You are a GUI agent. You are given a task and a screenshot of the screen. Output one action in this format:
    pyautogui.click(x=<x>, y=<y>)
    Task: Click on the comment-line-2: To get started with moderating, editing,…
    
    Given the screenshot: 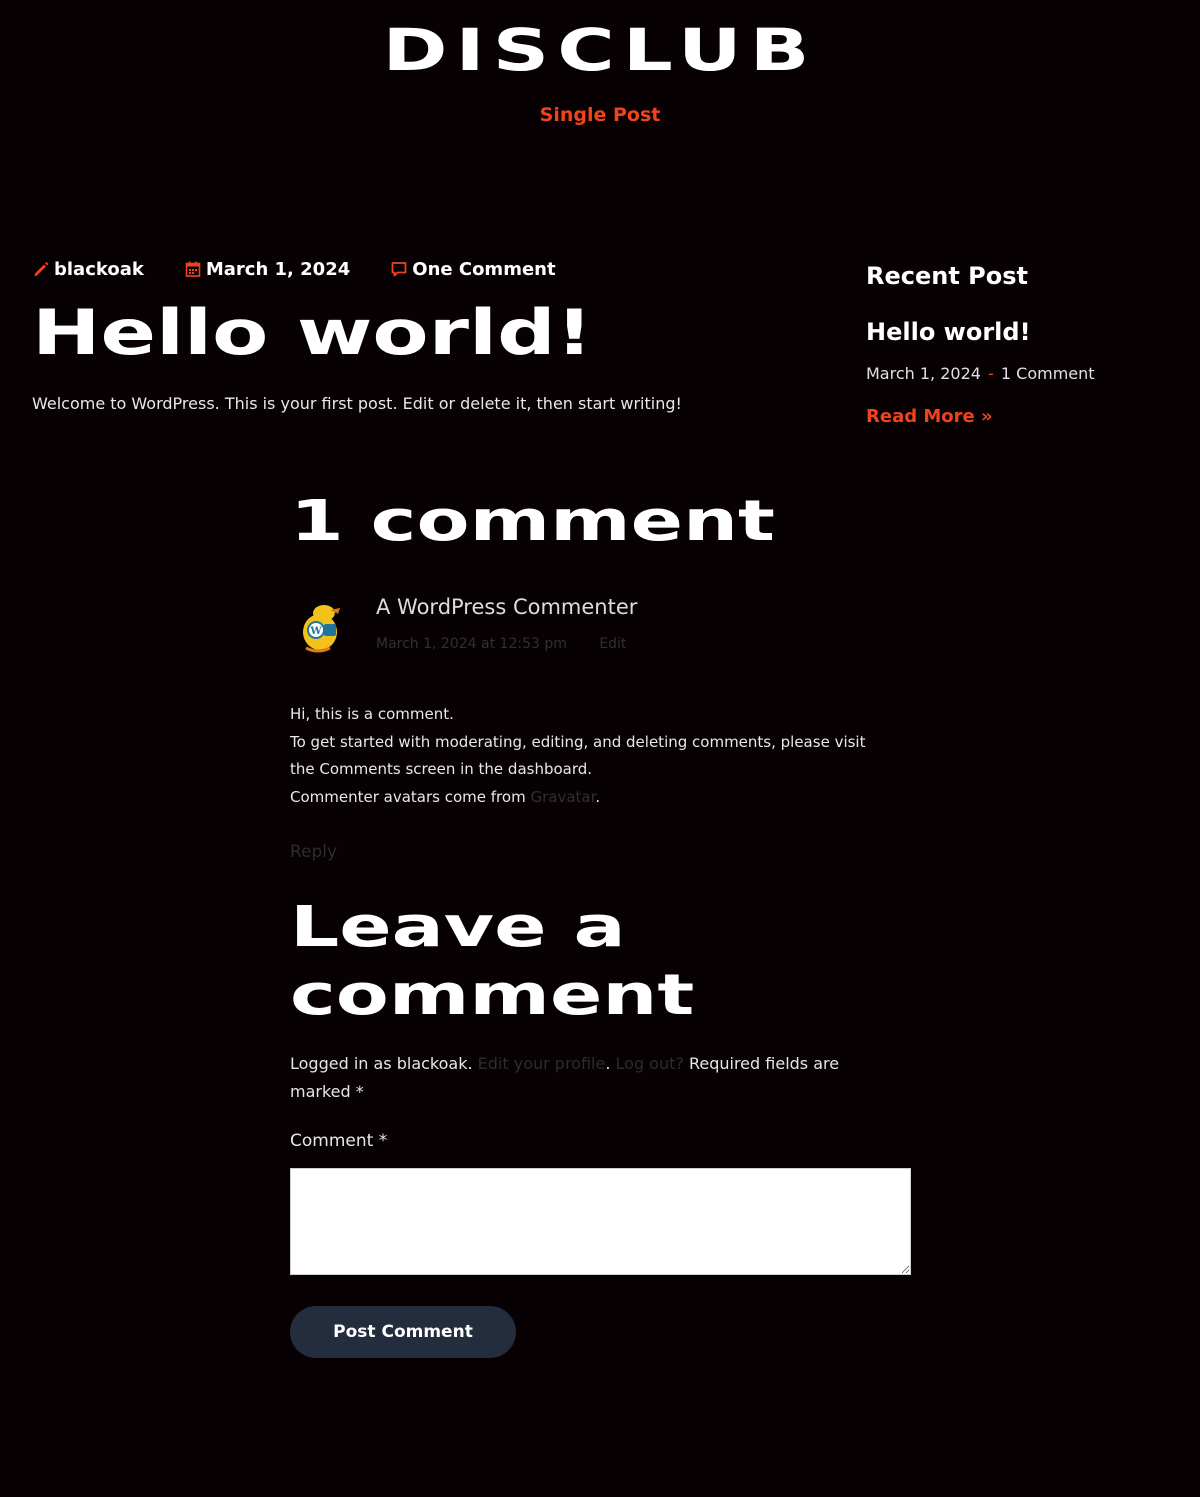 What is the action you would take?
    pyautogui.click(x=578, y=755)
    